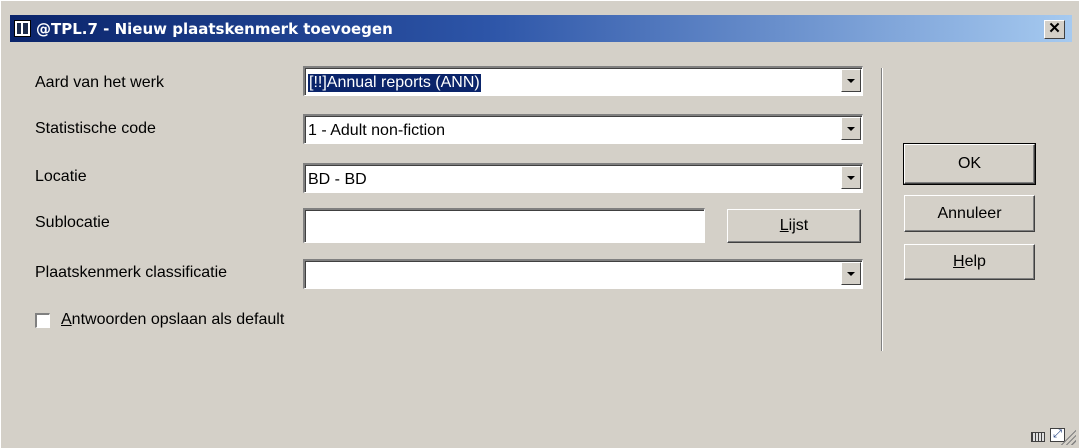 The width and height of the screenshot is (1079, 448). Describe the element at coordinates (504, 225) in the screenshot. I see `sublocatie-input` at that location.